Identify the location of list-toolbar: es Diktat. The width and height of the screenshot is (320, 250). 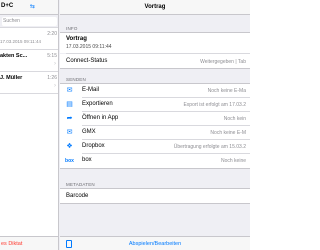
(29, 243).